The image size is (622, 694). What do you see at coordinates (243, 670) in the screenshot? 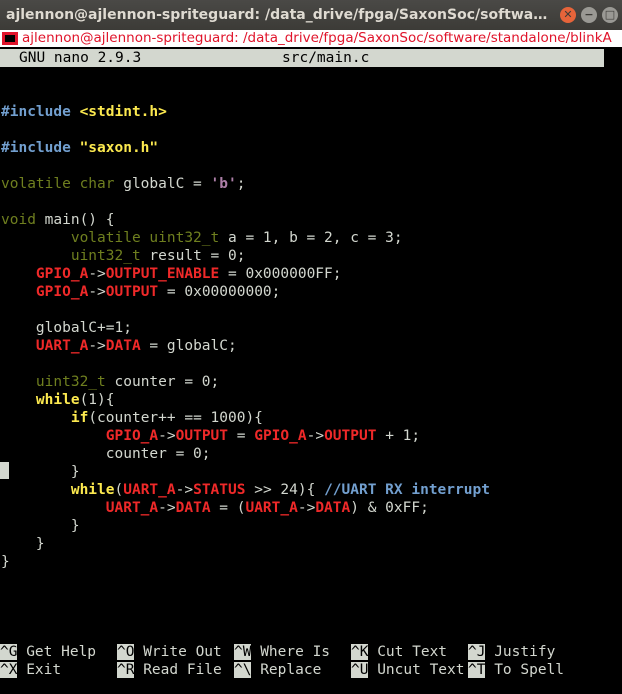
I see `shortcut-key: ^\` at bounding box center [243, 670].